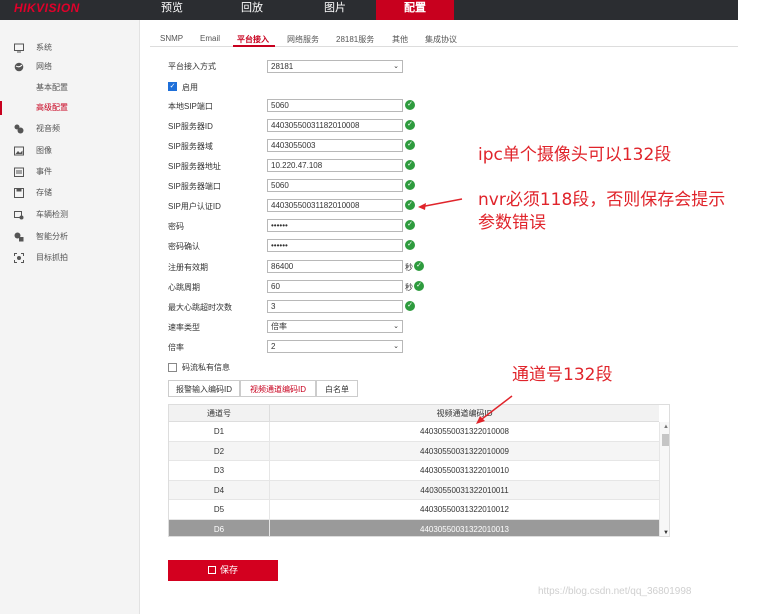 Image resolution: width=757 pixels, height=614 pixels. I want to click on rate-value: 2, so click(273, 346).